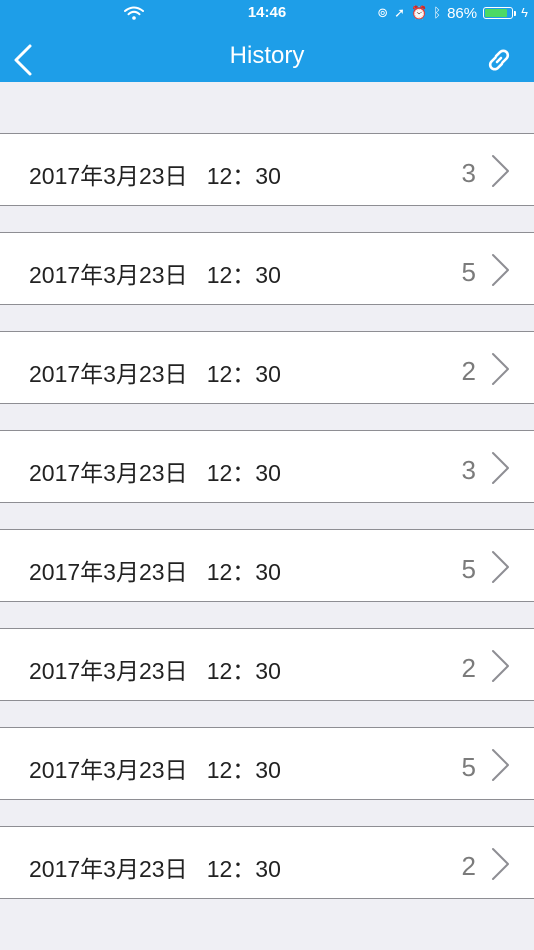 The image size is (534, 950). Describe the element at coordinates (524, 12) in the screenshot. I see `charging-bolt-icon: ϟ` at that location.